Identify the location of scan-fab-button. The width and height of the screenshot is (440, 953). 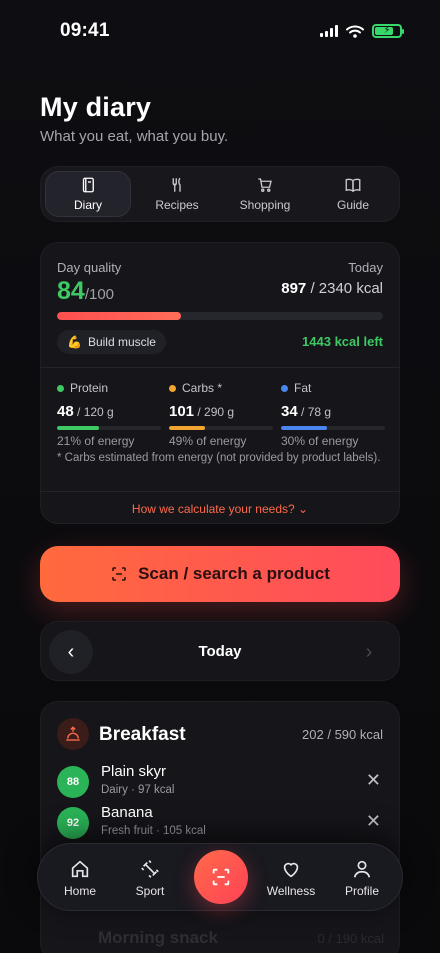
(221, 877).